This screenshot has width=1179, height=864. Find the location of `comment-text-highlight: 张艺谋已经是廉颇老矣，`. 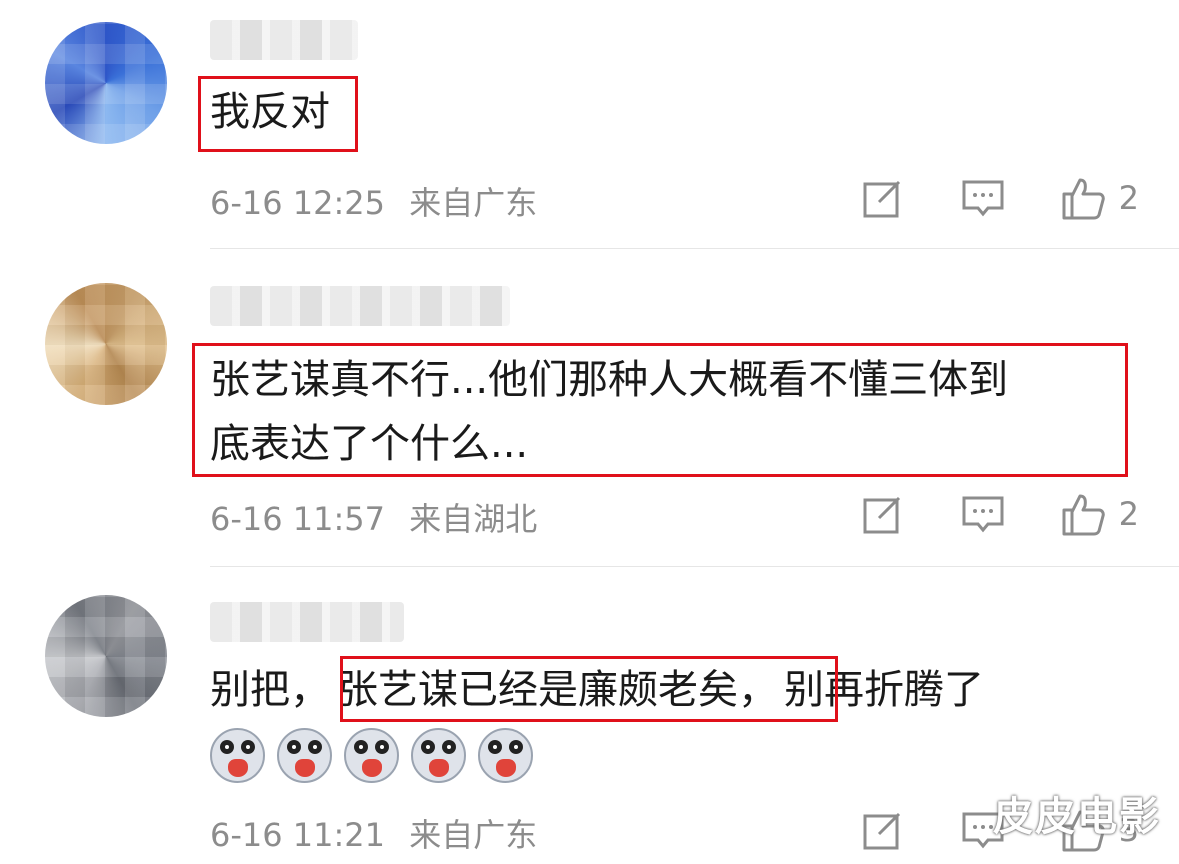

comment-text-highlight: 张艺谋已经是廉颇老矣， is located at coordinates (558, 690).